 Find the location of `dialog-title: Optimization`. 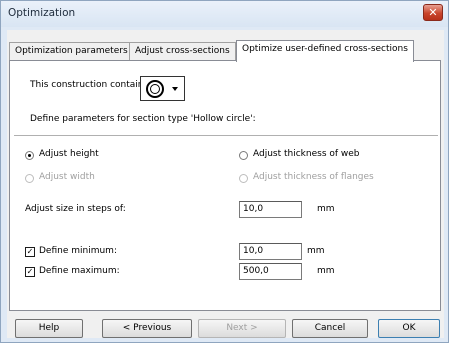

dialog-title: Optimization is located at coordinates (42, 13).